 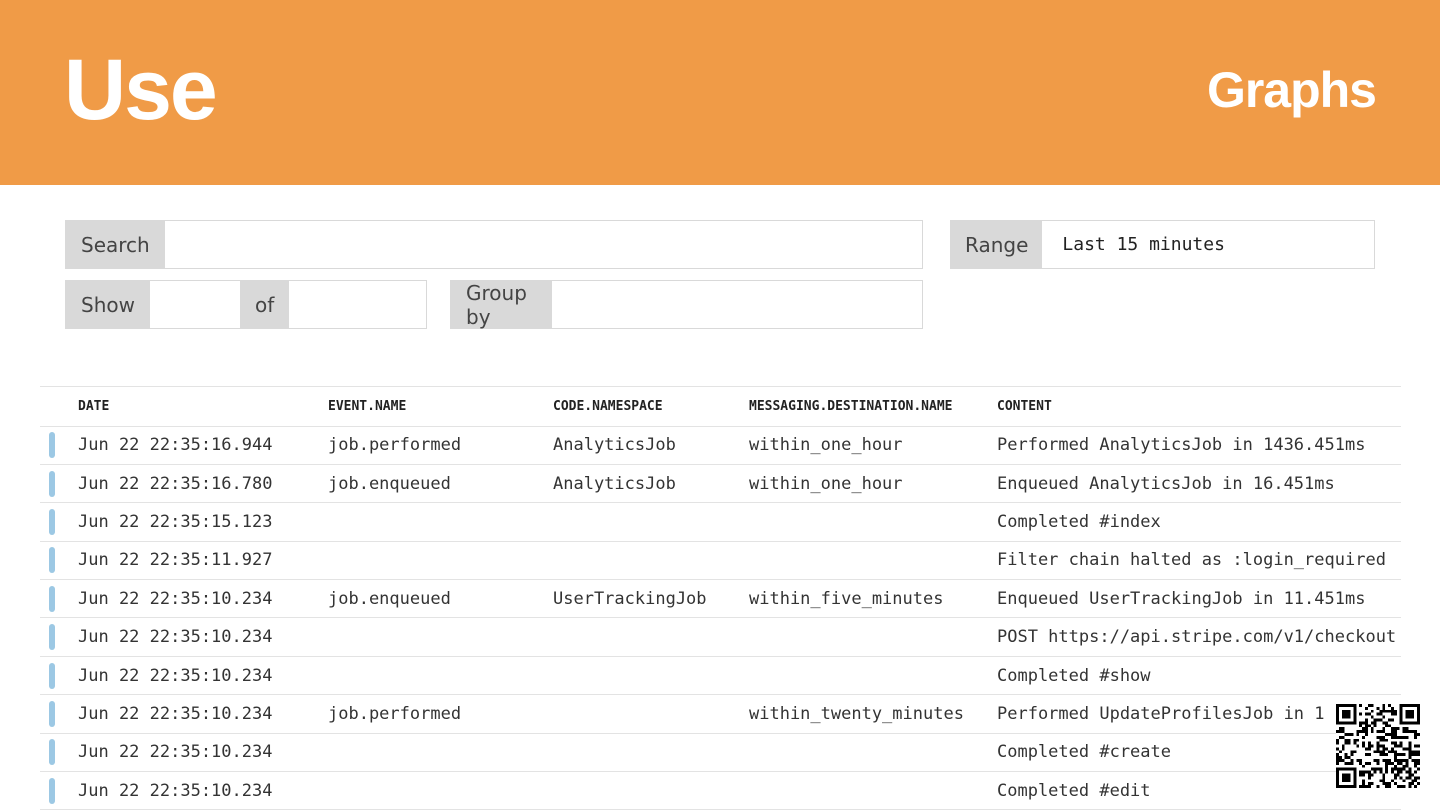 What do you see at coordinates (873, 714) in the screenshot?
I see `cell-messaging-destination: within_twenty_minutes` at bounding box center [873, 714].